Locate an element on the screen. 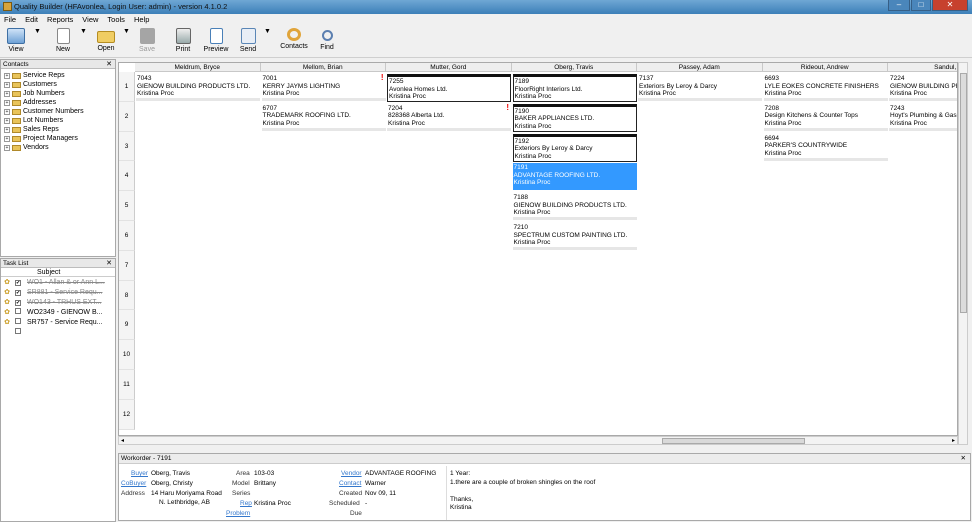  view-dropdown-arrow: ▼ is located at coordinates (37, 31).